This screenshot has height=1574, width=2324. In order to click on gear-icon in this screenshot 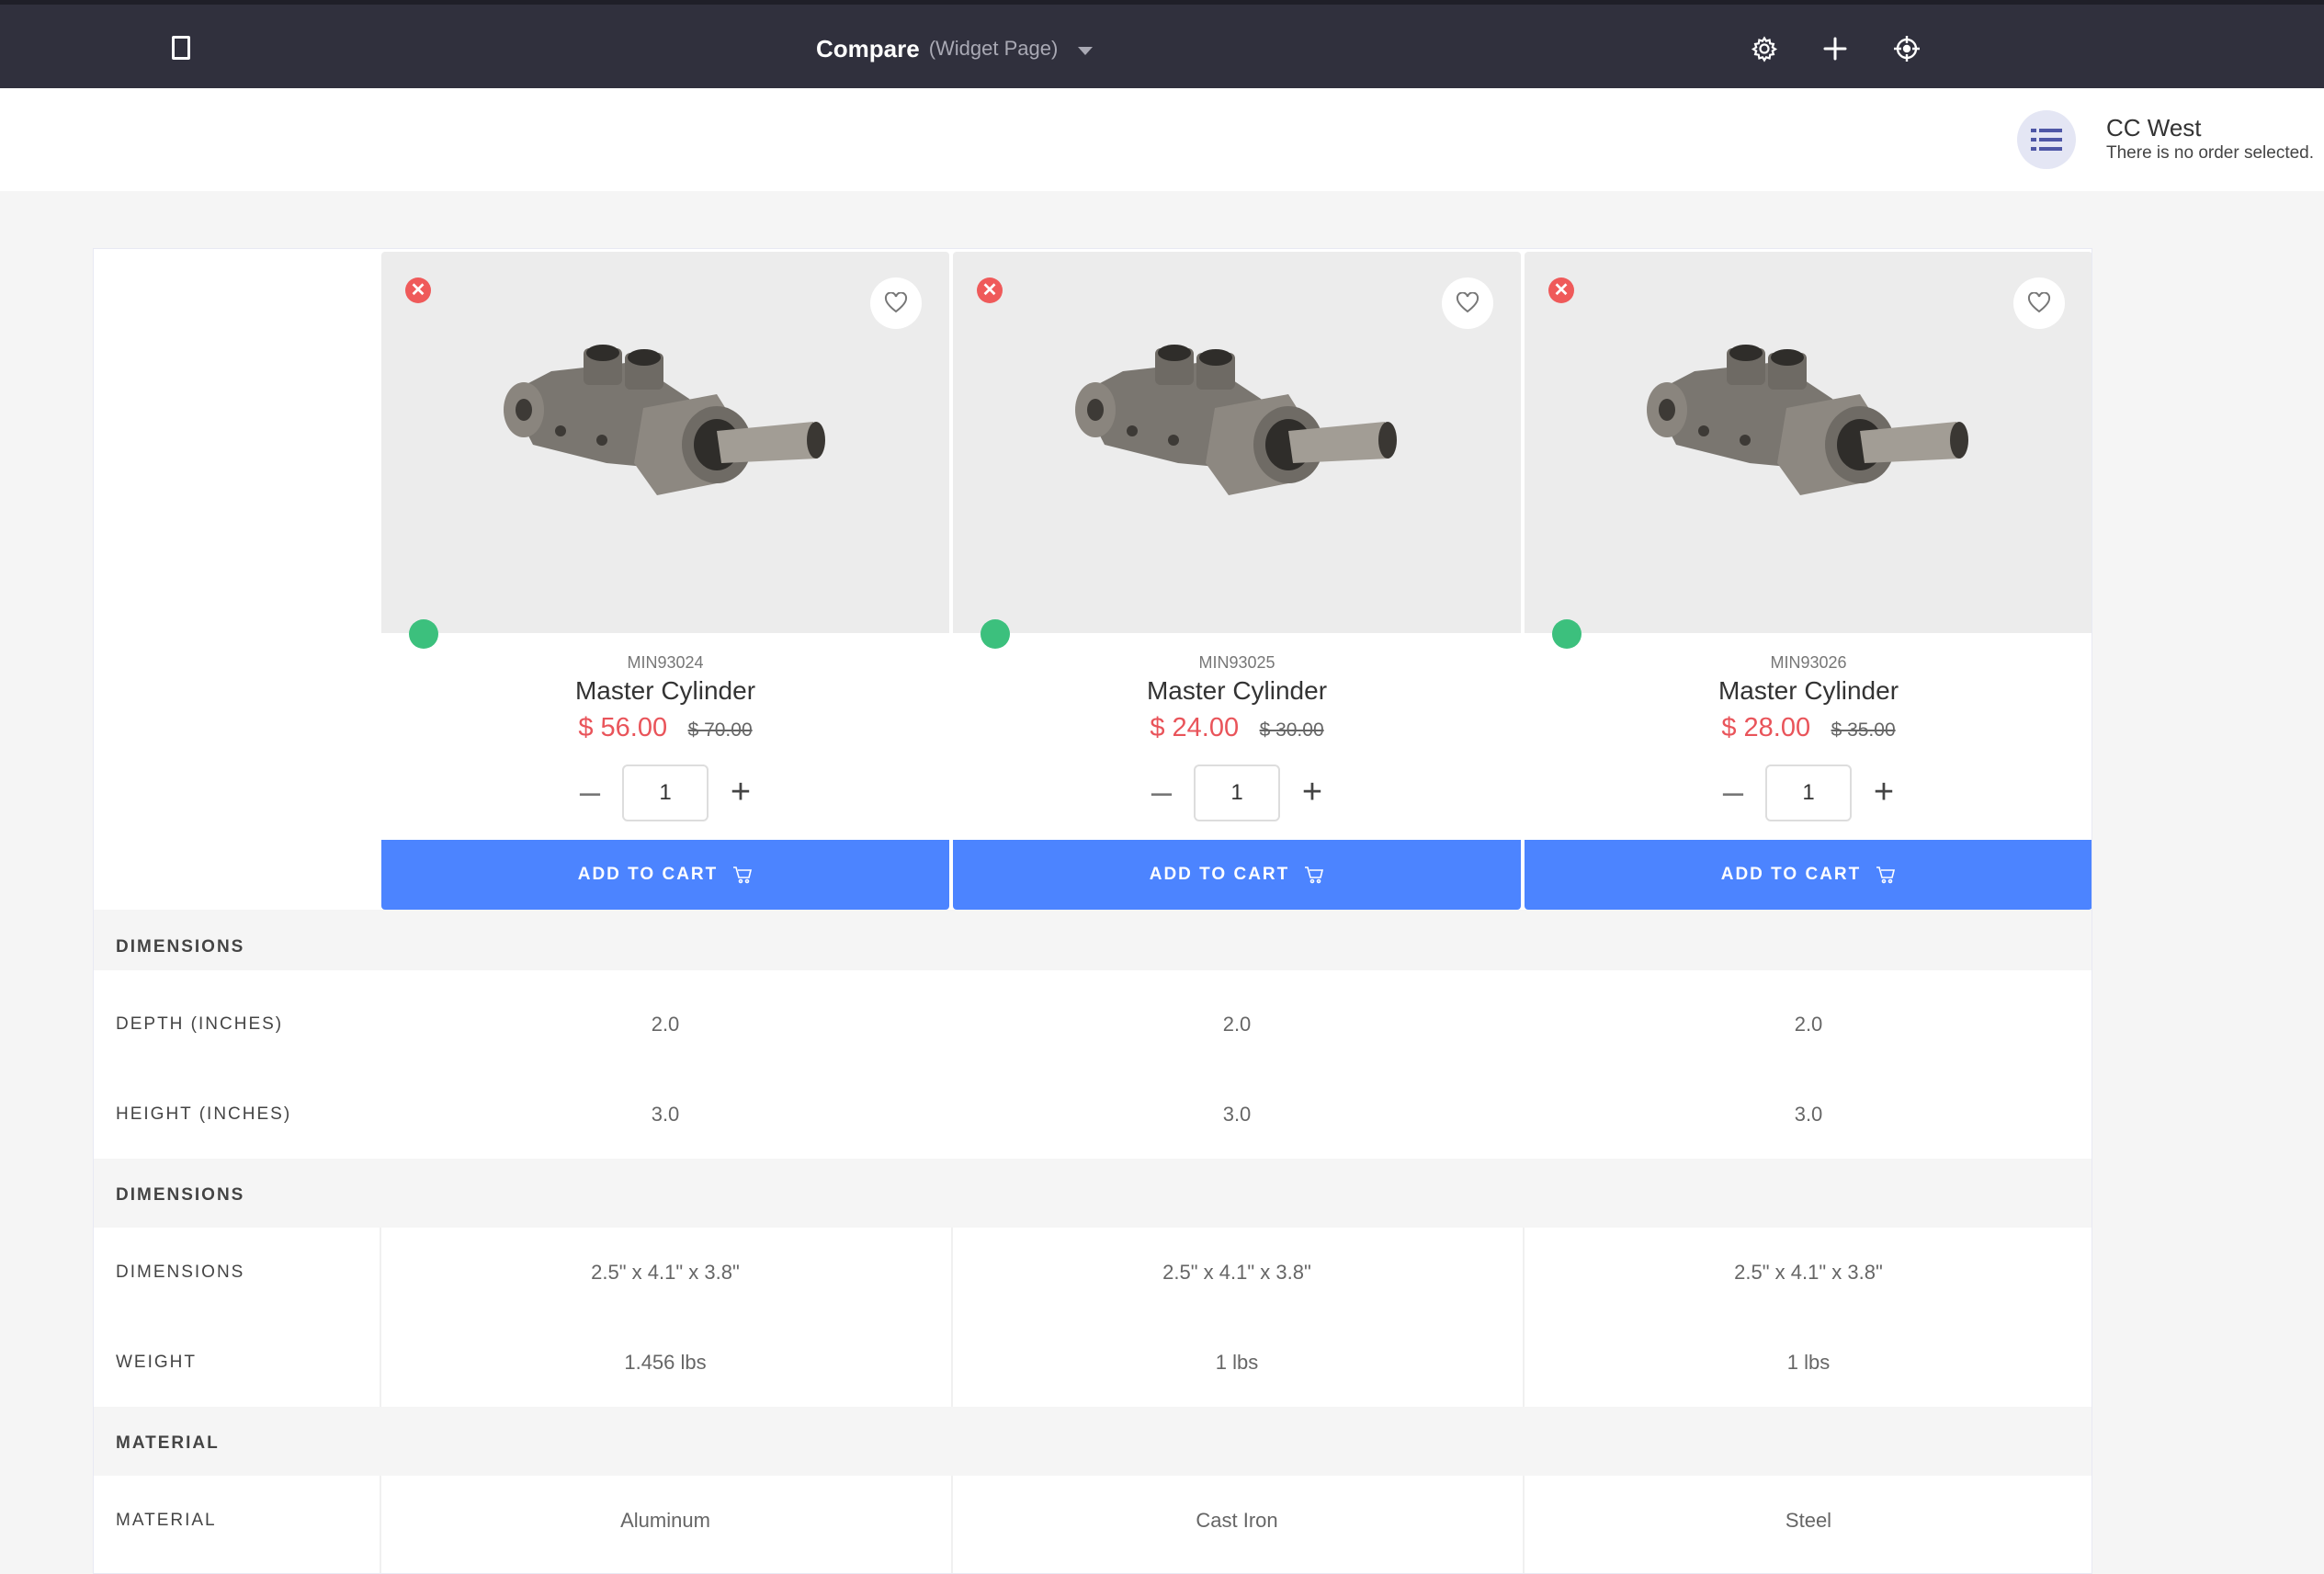, I will do `click(1764, 48)`.